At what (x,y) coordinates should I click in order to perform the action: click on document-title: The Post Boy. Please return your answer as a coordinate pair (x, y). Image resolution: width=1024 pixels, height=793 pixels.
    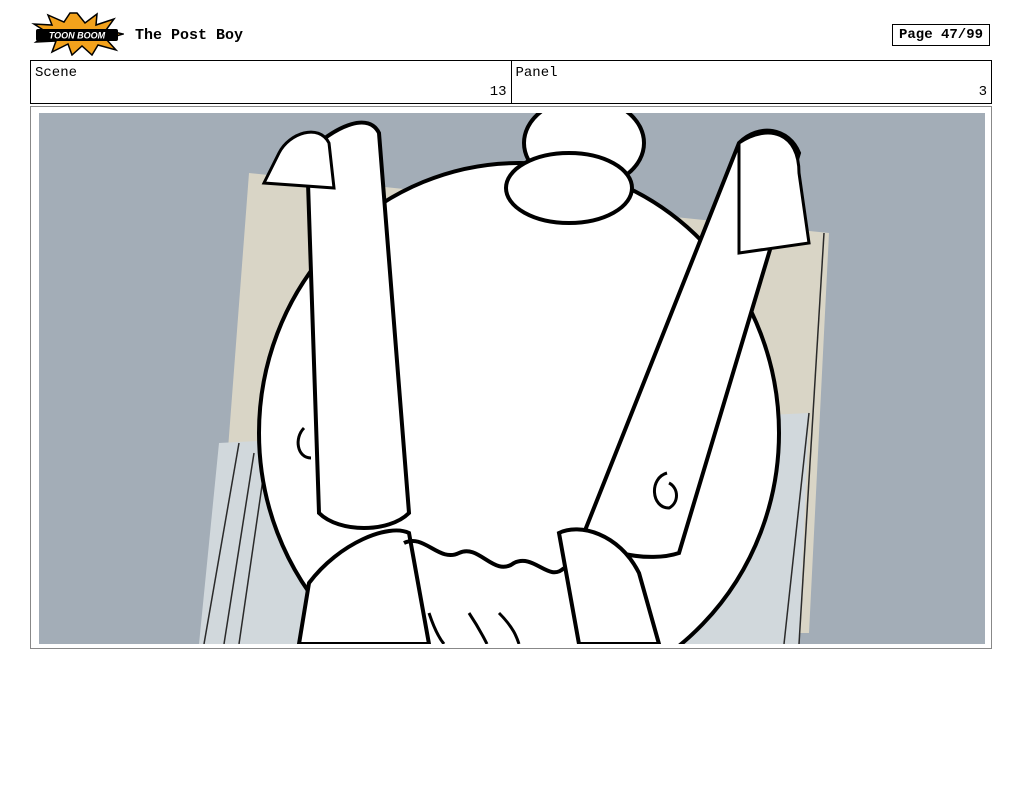
    Looking at the image, I should click on (189, 35).